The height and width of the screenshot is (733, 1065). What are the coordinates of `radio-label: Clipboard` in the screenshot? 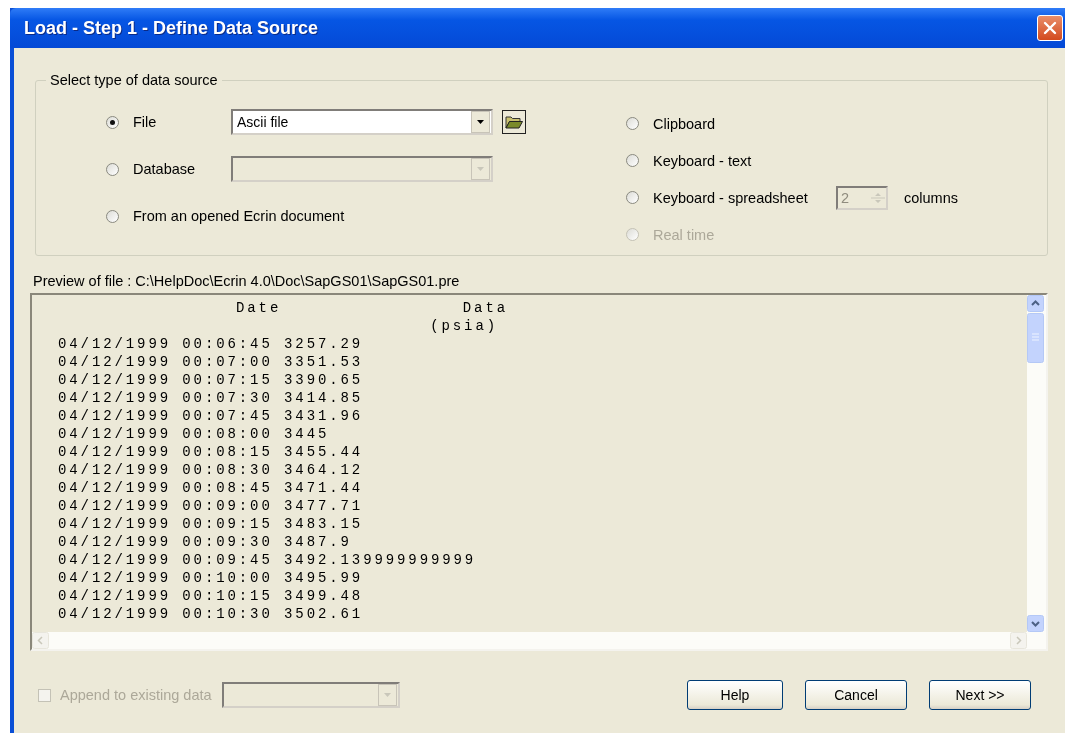 It's located at (684, 123).